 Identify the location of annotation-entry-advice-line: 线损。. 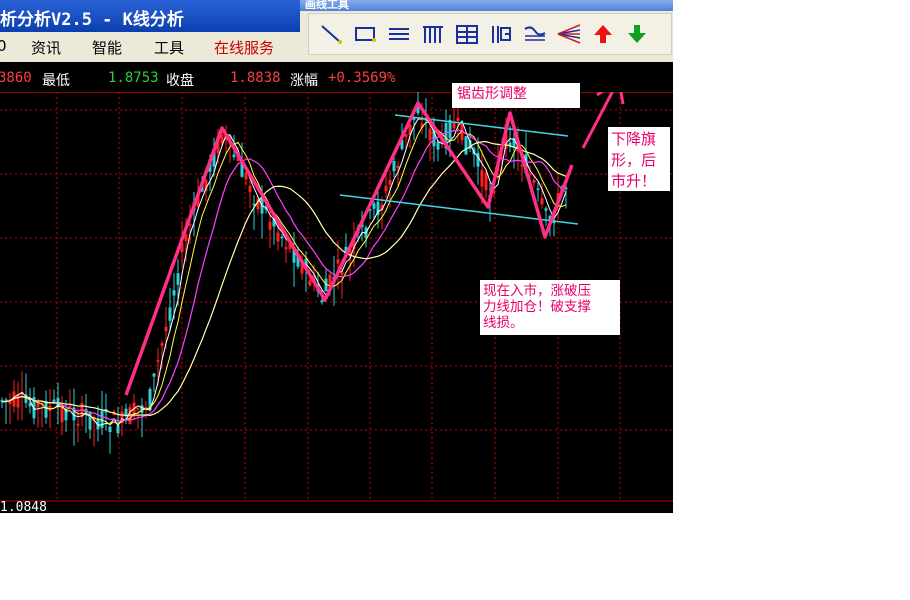
(503, 323).